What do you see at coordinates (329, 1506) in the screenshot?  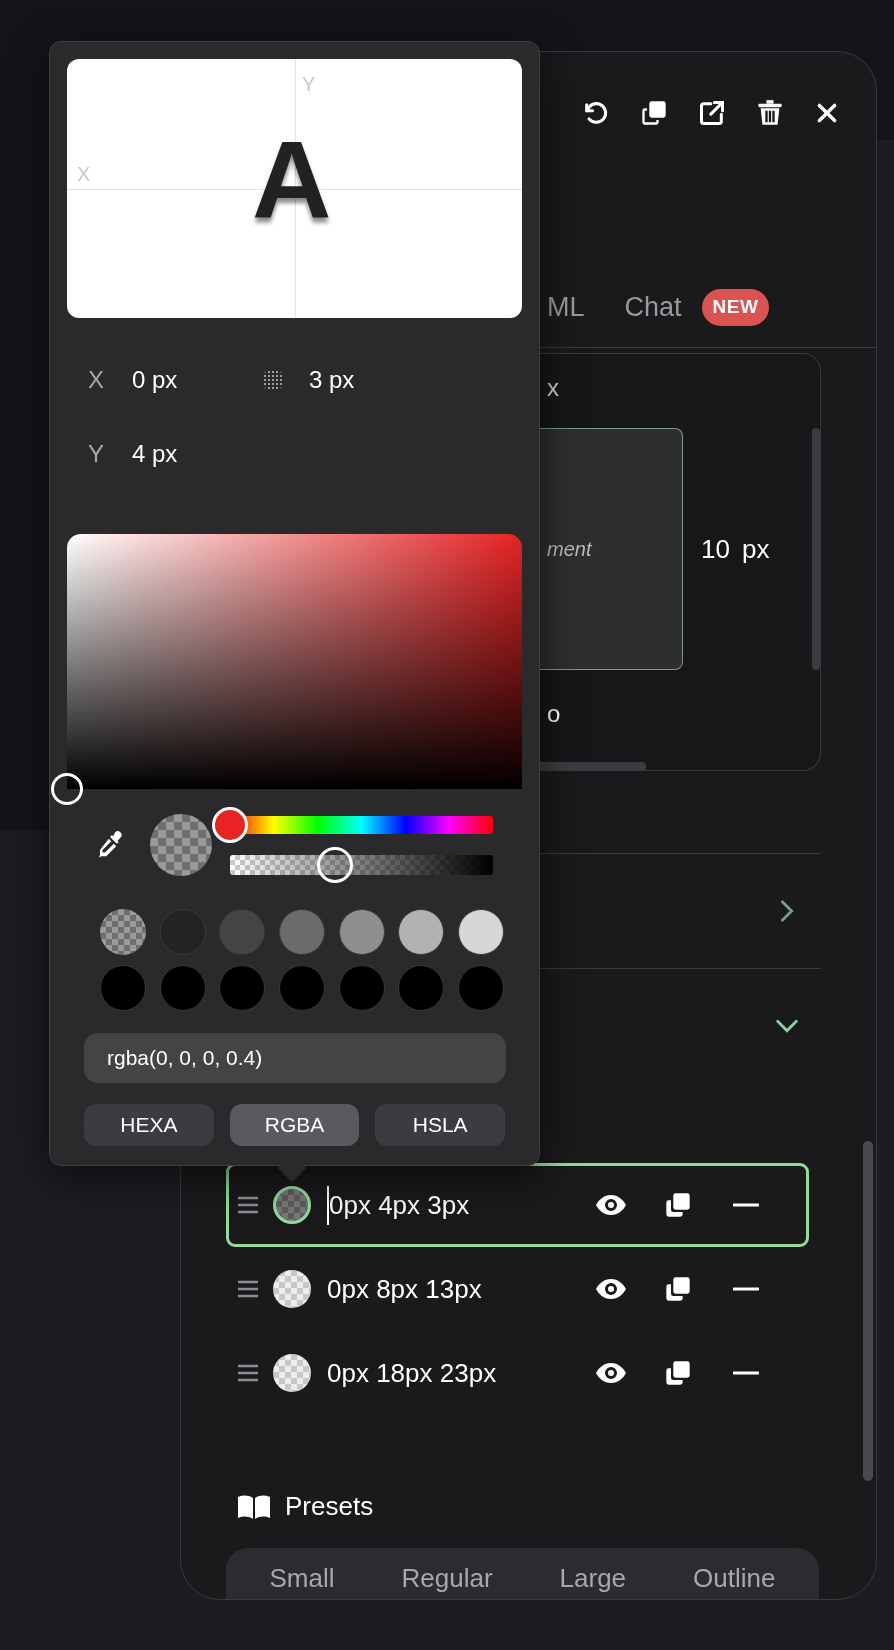 I see `presets-title: Presets` at bounding box center [329, 1506].